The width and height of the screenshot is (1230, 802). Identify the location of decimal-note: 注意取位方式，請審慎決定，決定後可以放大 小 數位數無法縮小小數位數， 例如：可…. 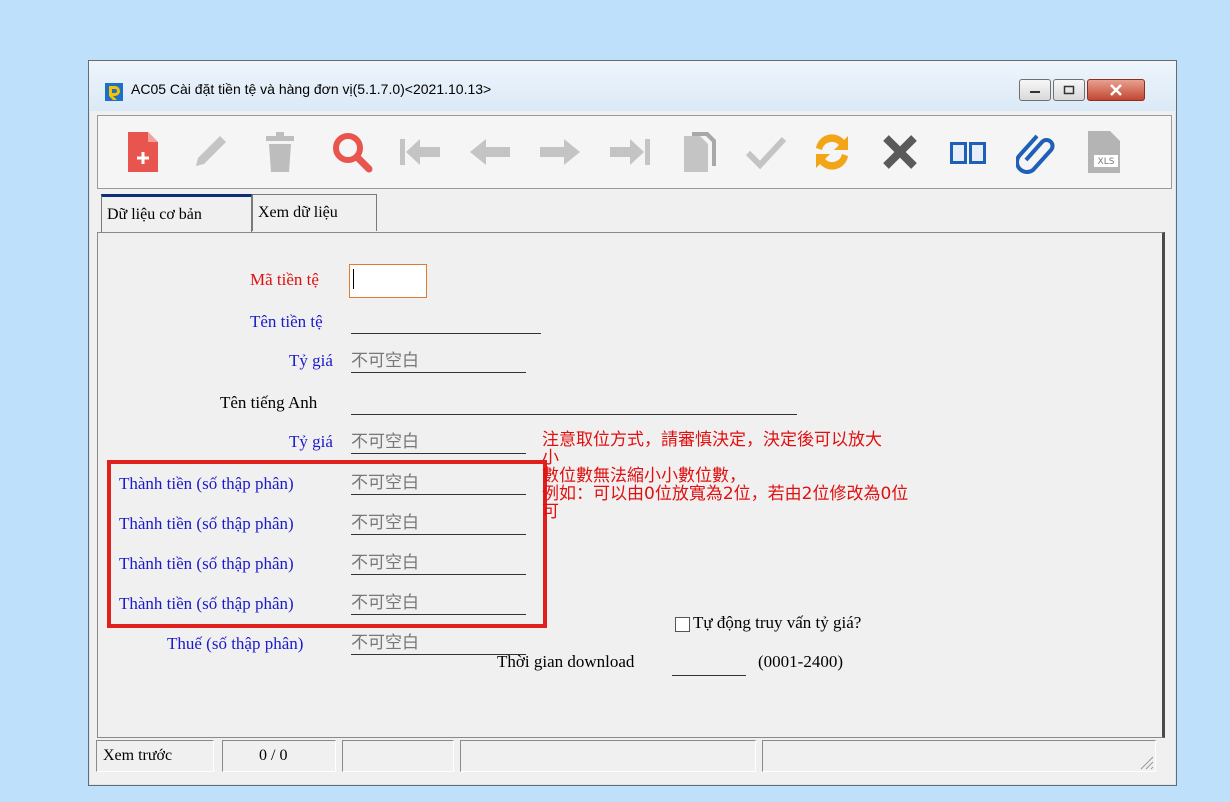
(725, 476).